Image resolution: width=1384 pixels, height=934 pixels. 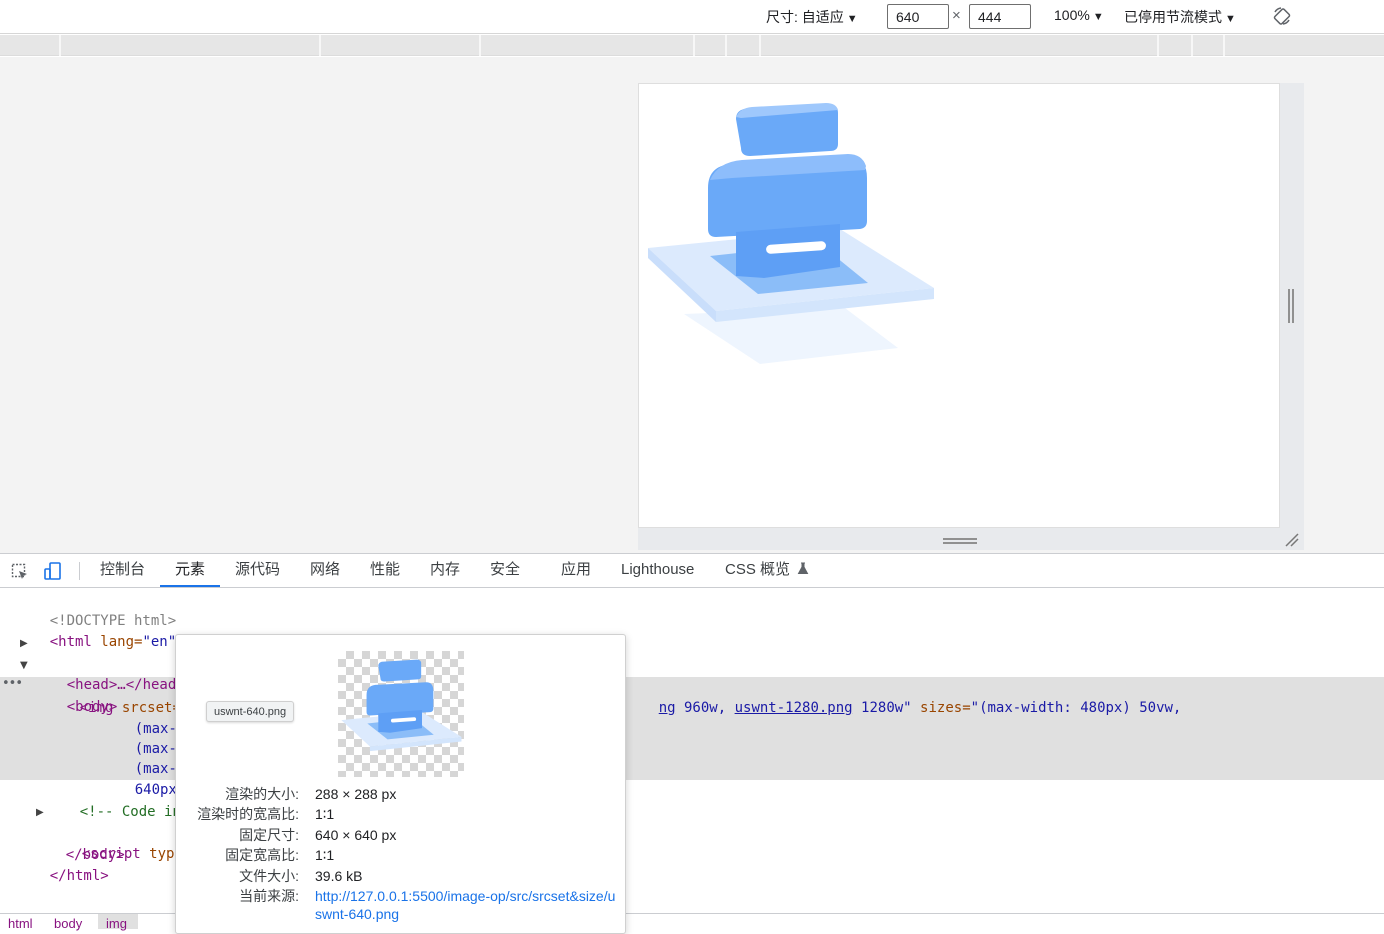 I want to click on zoom-dropdown: 100% ▼, so click(x=1079, y=15).